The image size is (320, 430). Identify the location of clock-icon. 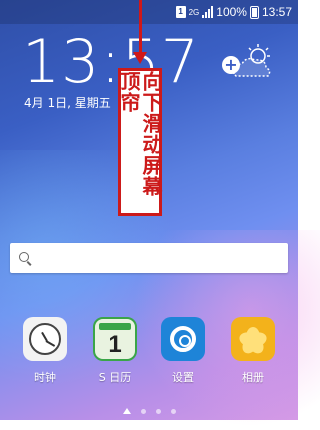
(45, 339).